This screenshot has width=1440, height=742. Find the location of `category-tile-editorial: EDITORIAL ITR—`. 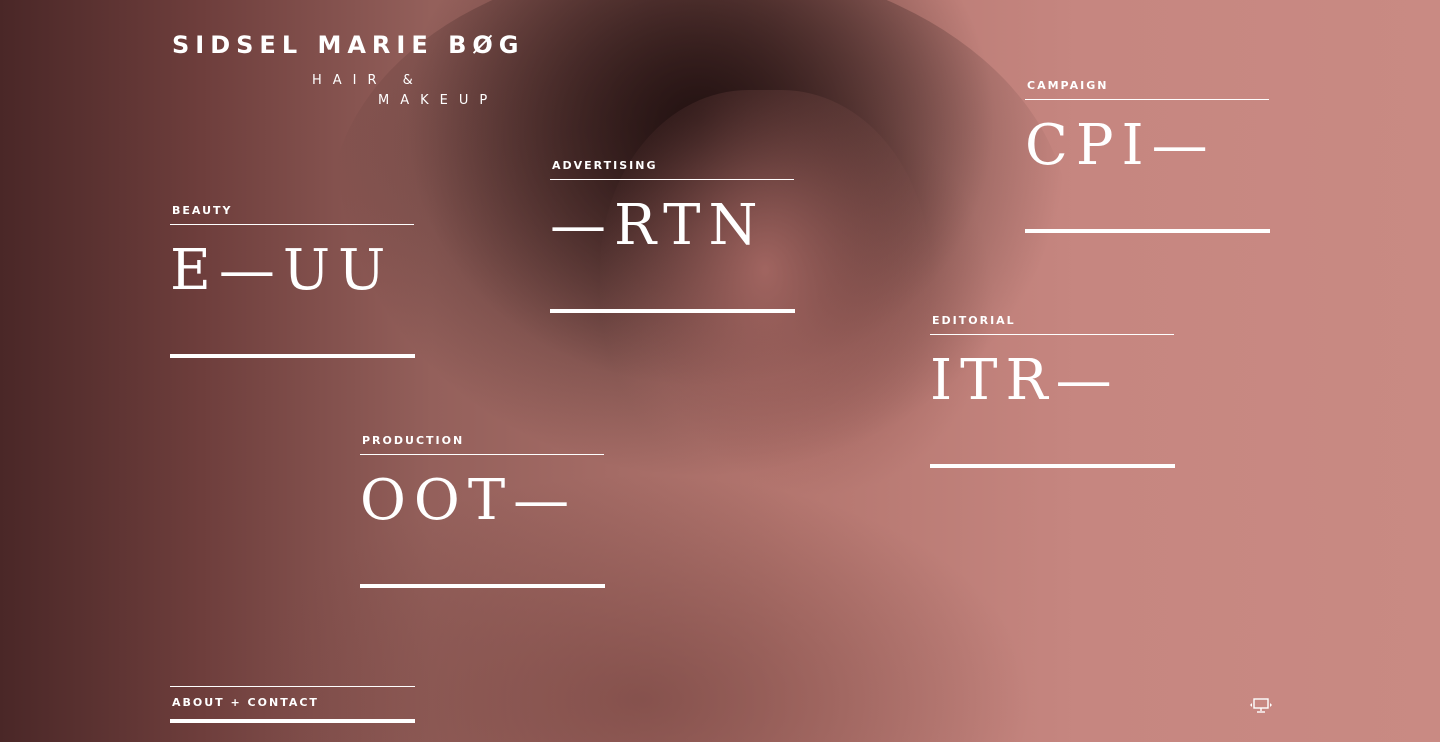

category-tile-editorial: EDITORIAL ITR— is located at coordinates (1052, 391).